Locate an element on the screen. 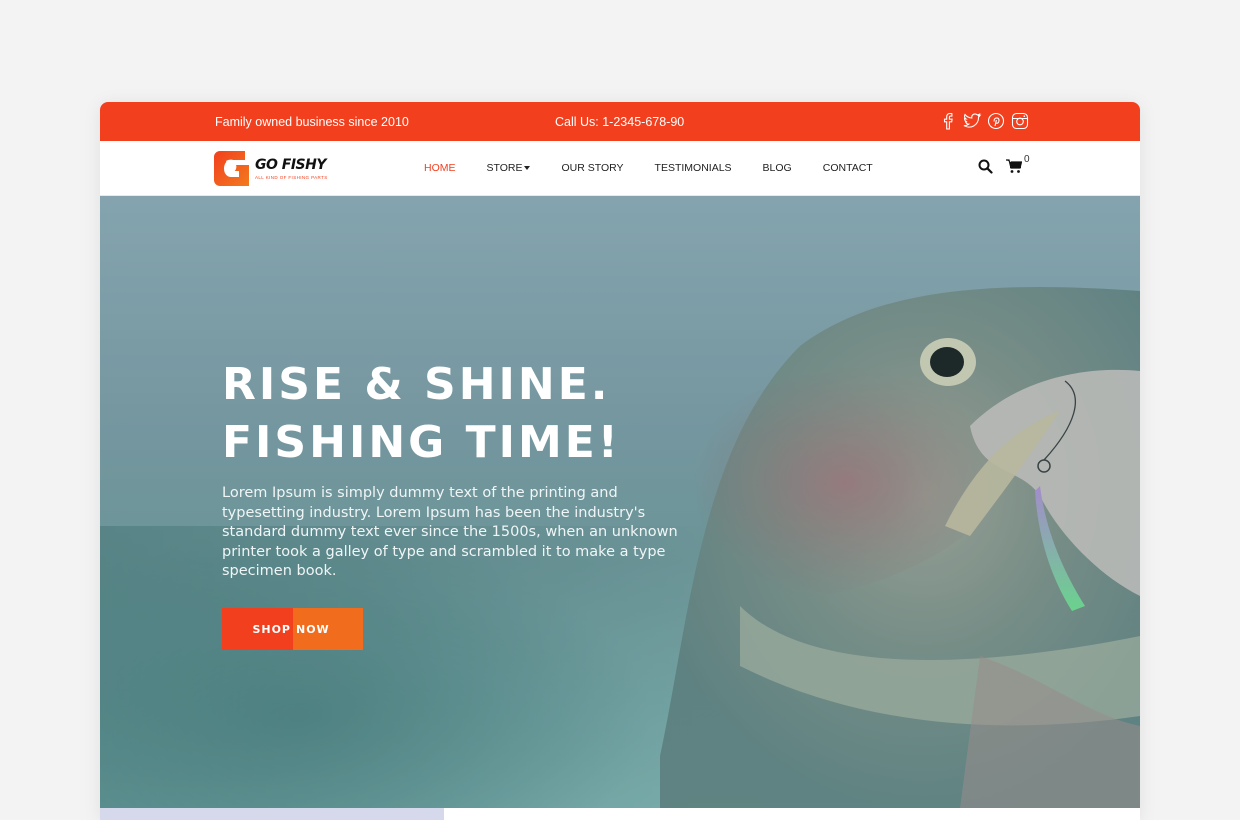  nav-store-label: STORE is located at coordinates (504, 168).